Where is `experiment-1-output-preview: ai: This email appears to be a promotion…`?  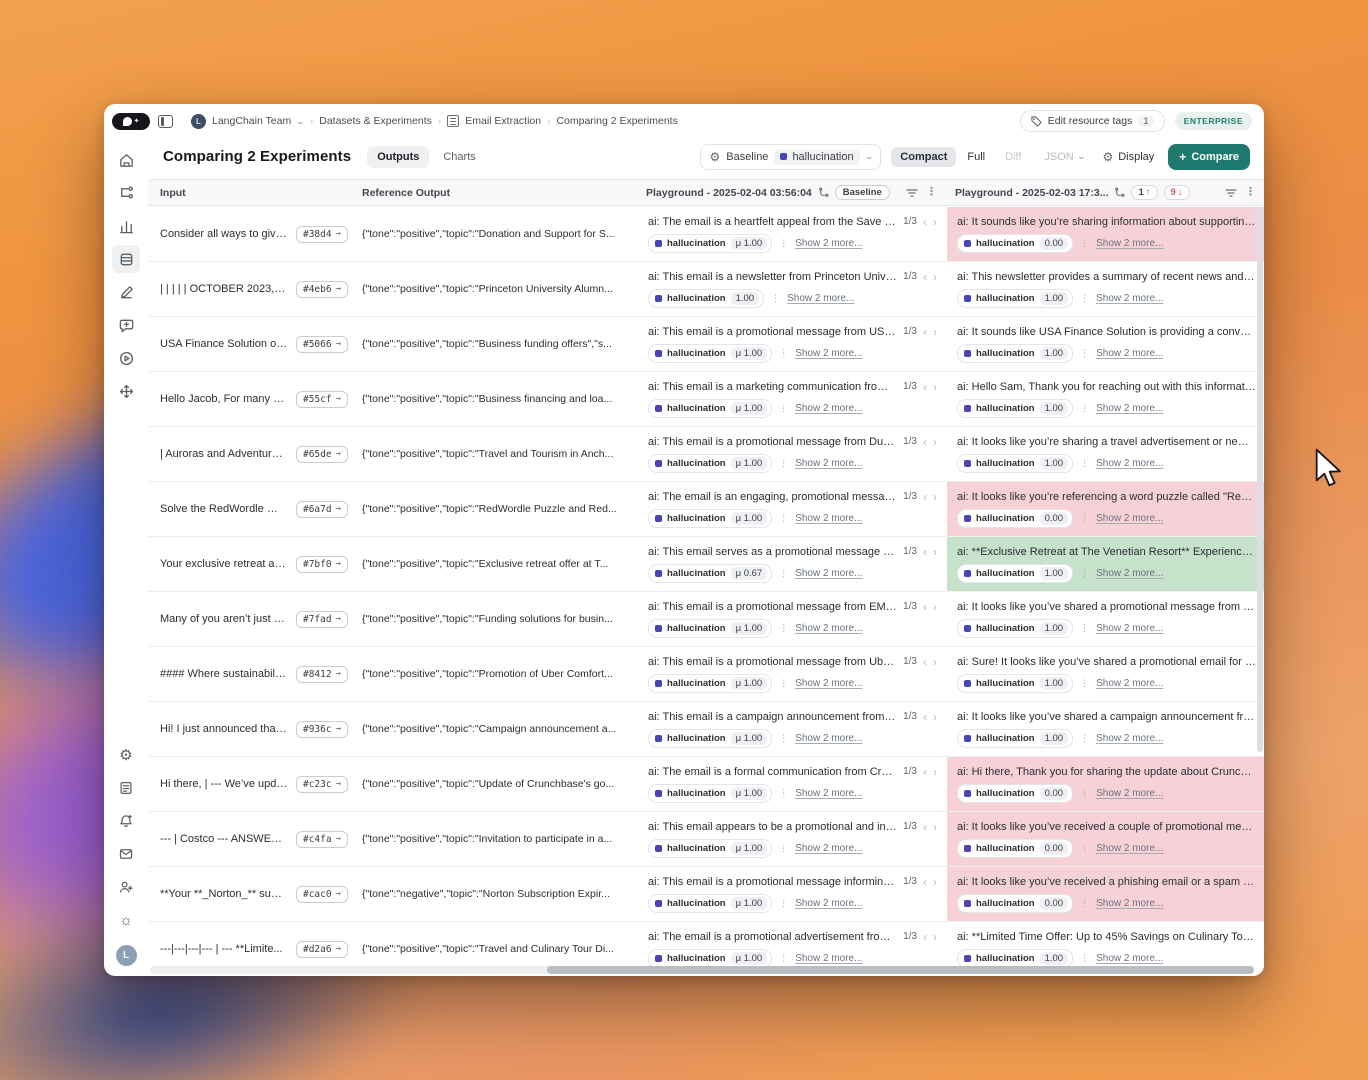 experiment-1-output-preview: ai: This email appears to be a promotion… is located at coordinates (772, 827).